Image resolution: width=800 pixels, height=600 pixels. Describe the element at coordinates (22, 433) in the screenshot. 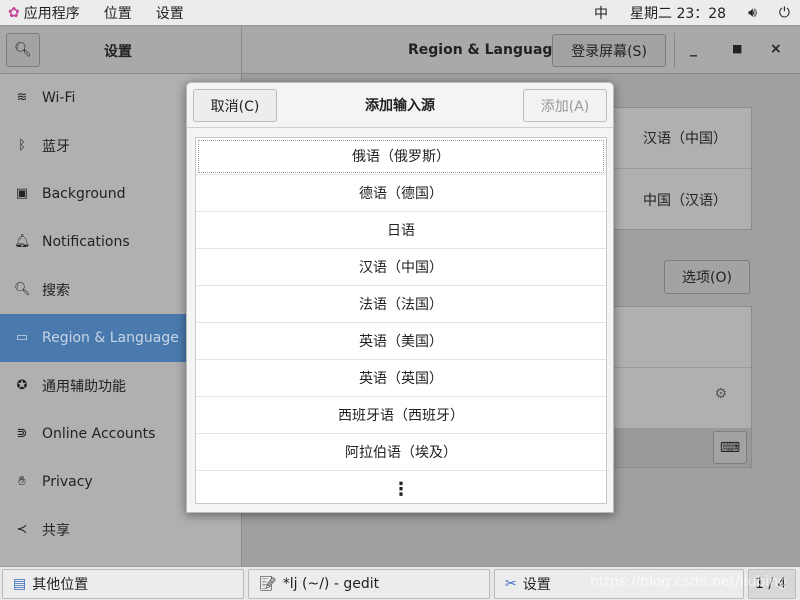

I see `online-accounts-icon: ⋑` at that location.